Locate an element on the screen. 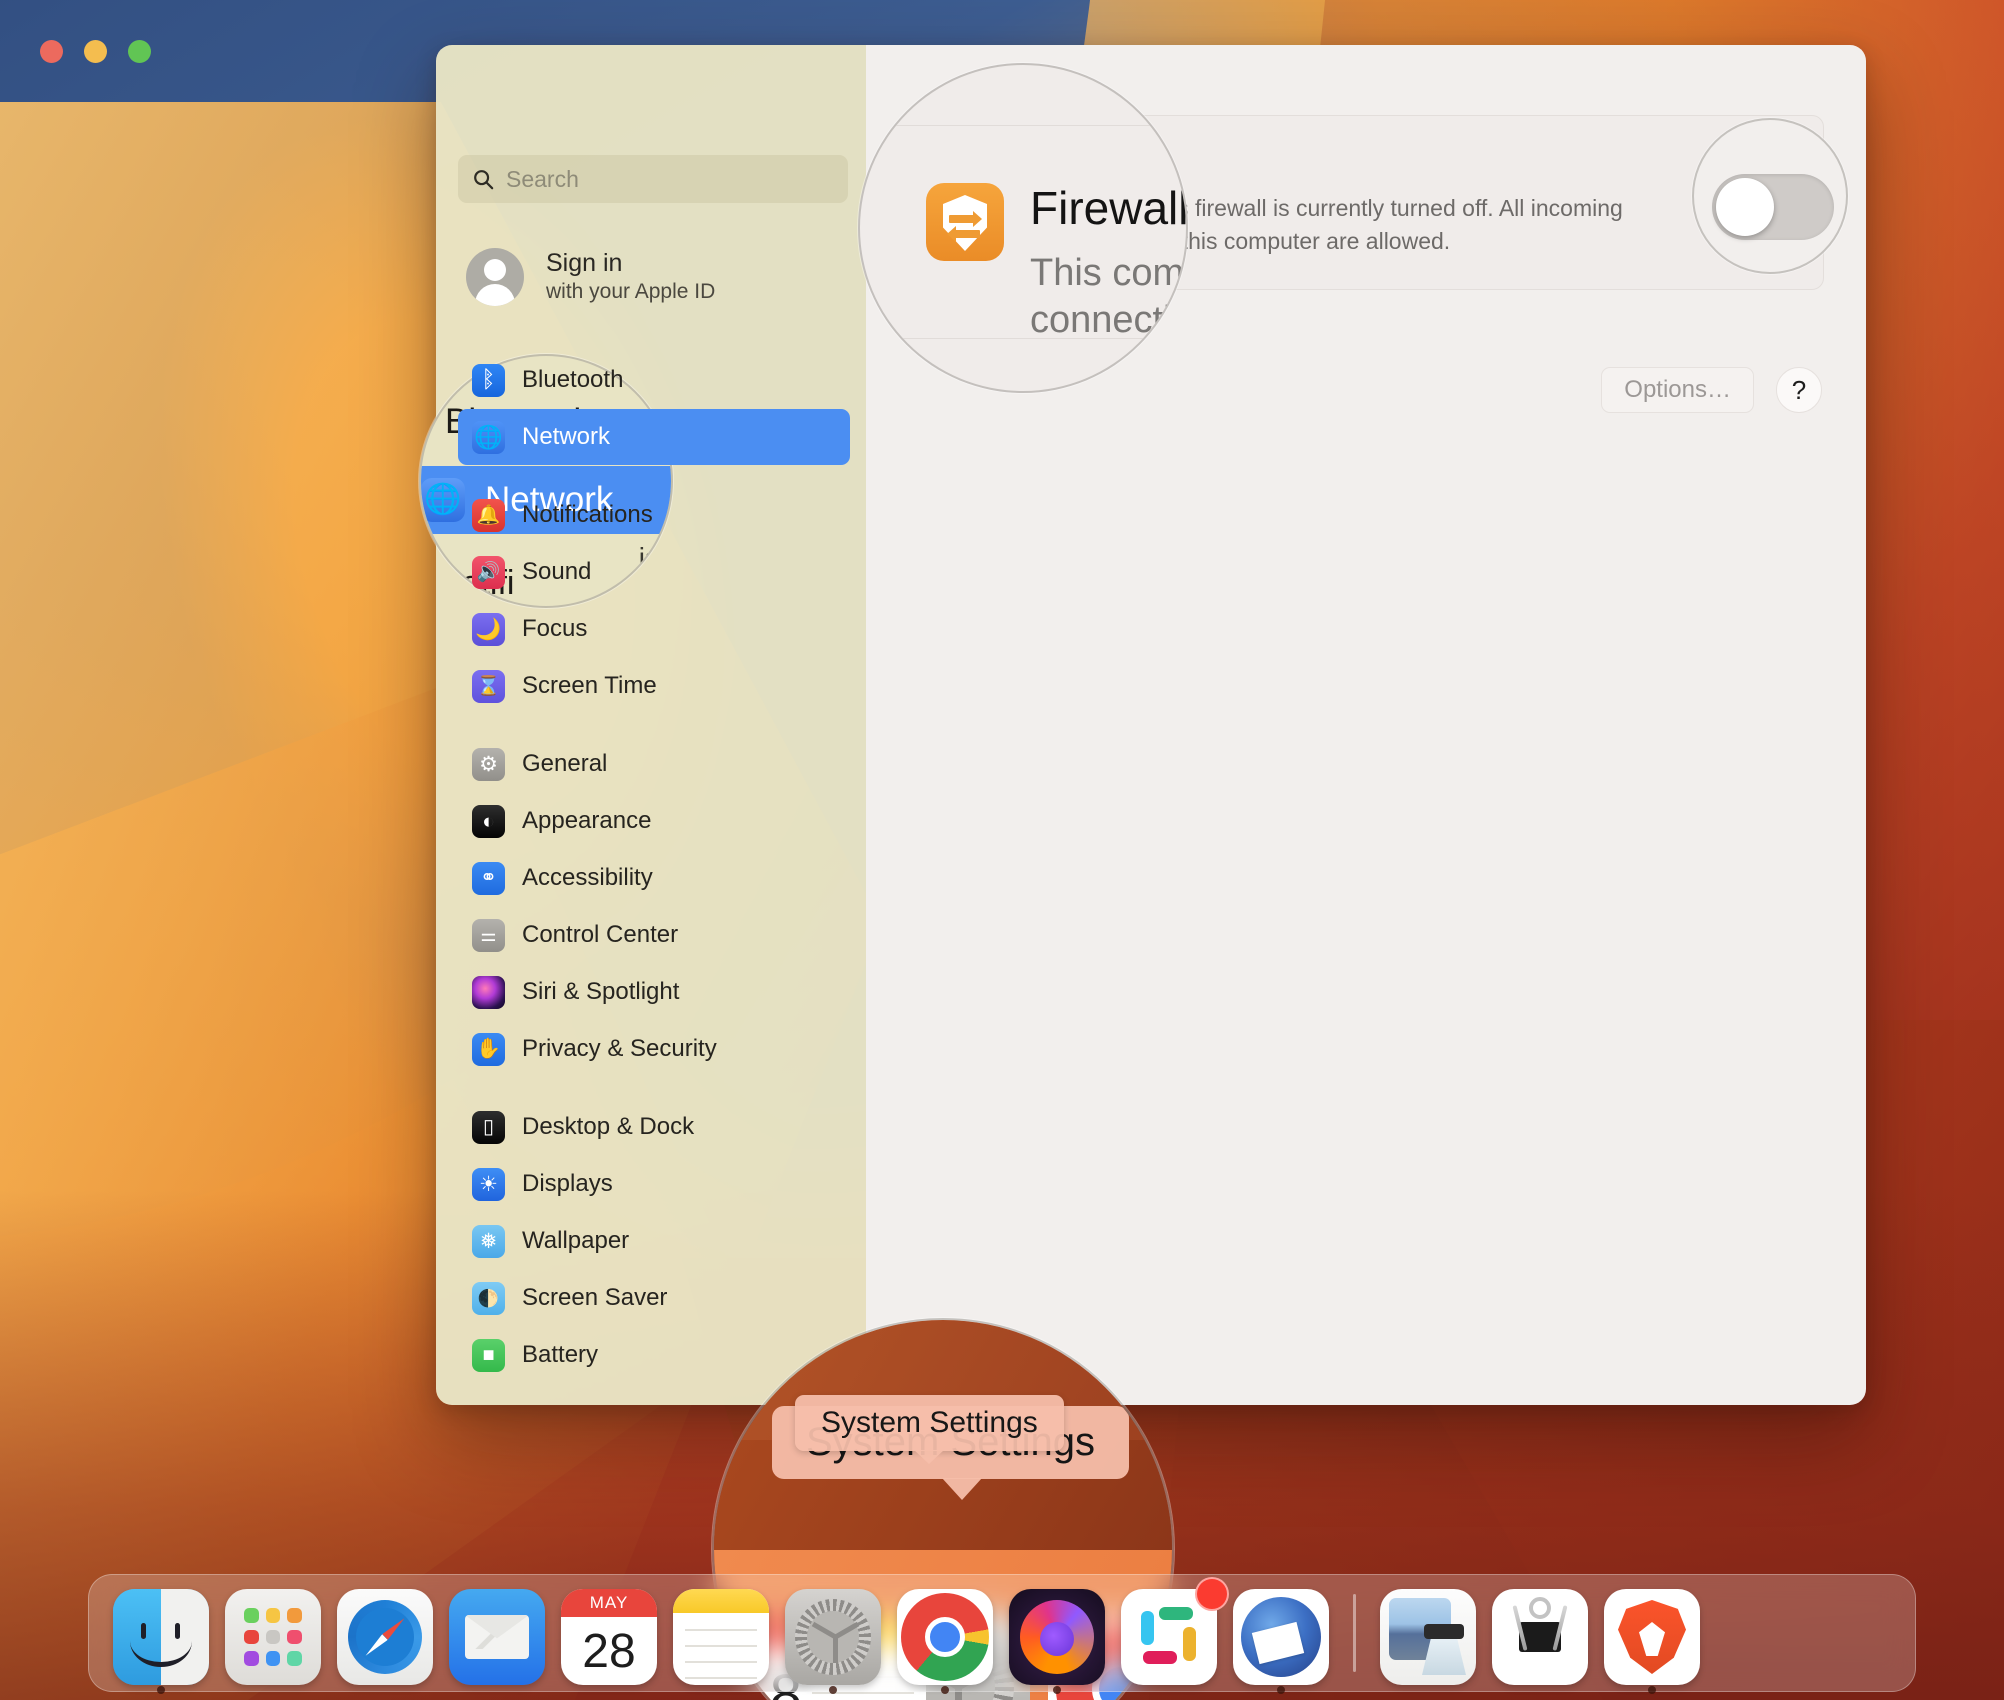 This screenshot has width=2004, height=1700. brave-icon is located at coordinates (1652, 1637).